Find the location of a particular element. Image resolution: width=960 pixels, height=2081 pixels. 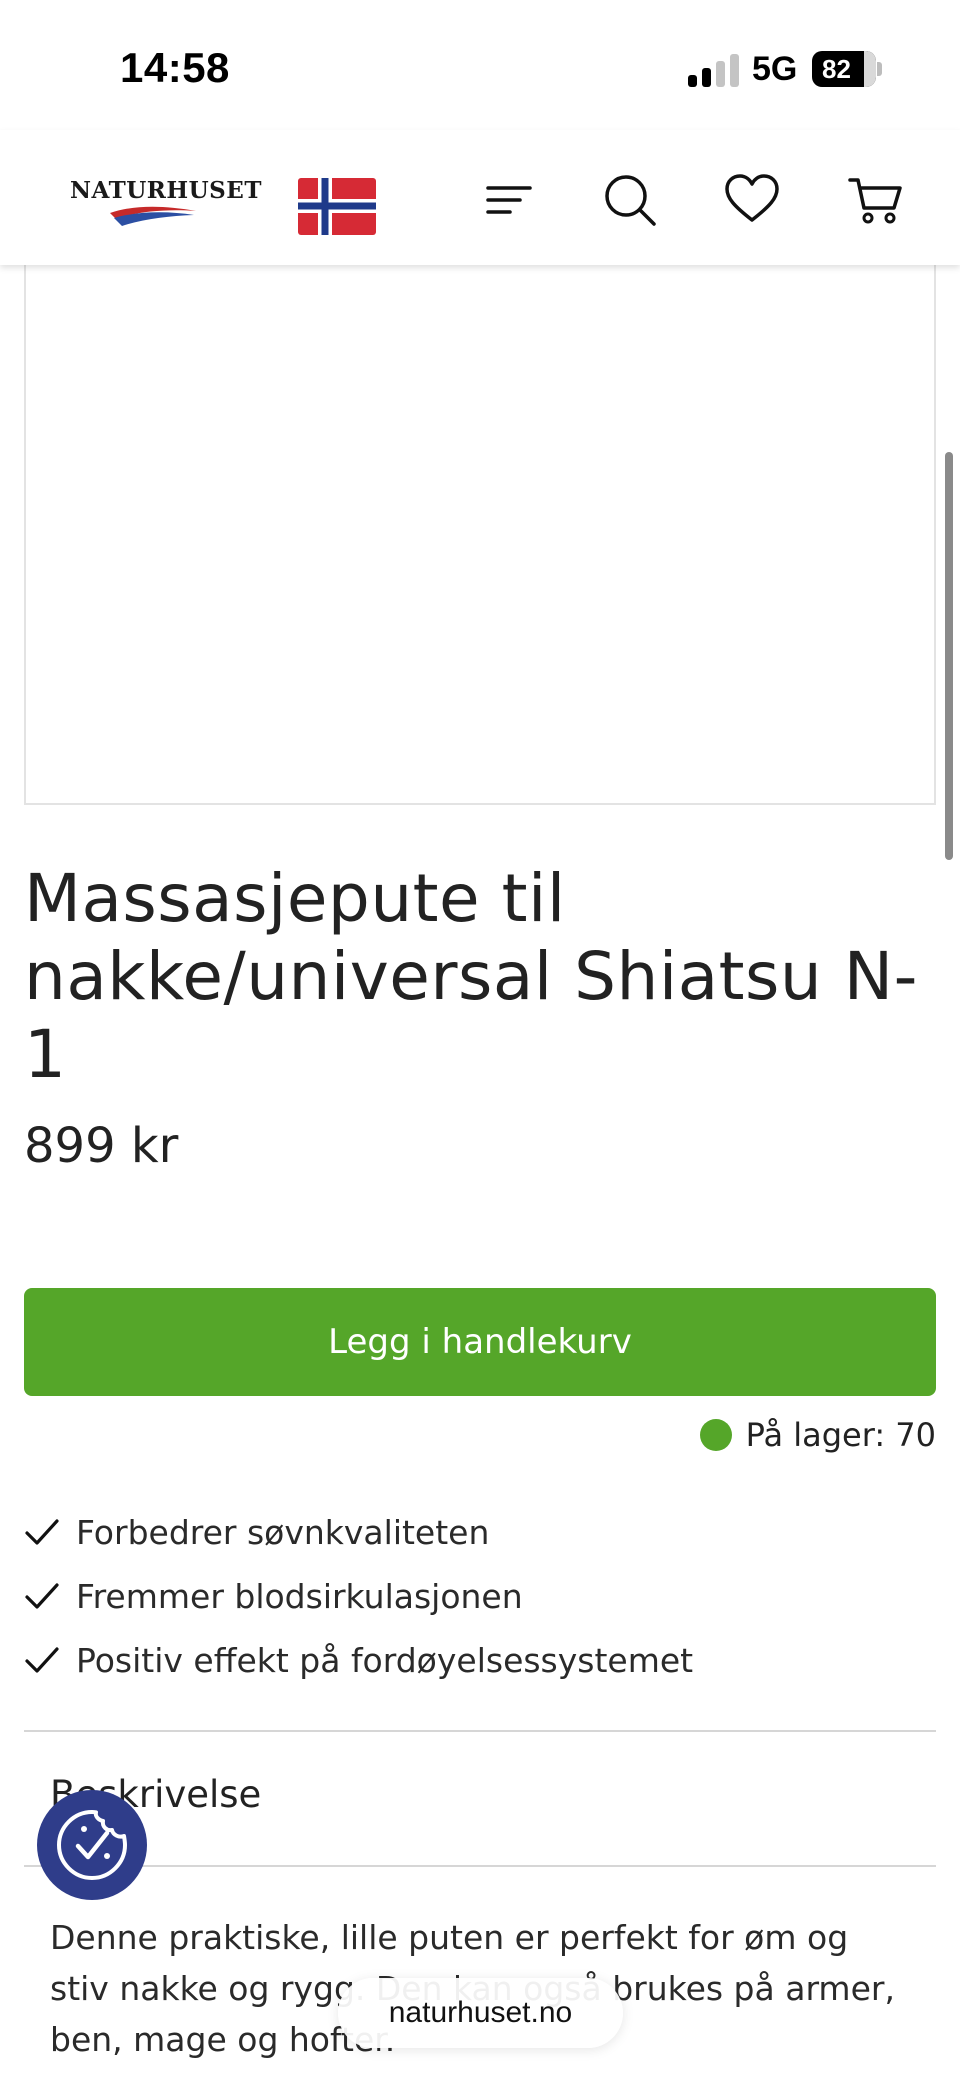

feature-text: Forbedrer søvnkvaliteten is located at coordinates (283, 1532).